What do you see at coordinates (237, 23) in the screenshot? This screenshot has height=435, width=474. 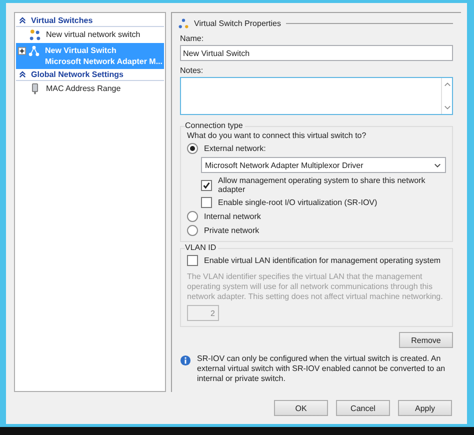 I see `section-title: Virtual Switch Properties` at bounding box center [237, 23].